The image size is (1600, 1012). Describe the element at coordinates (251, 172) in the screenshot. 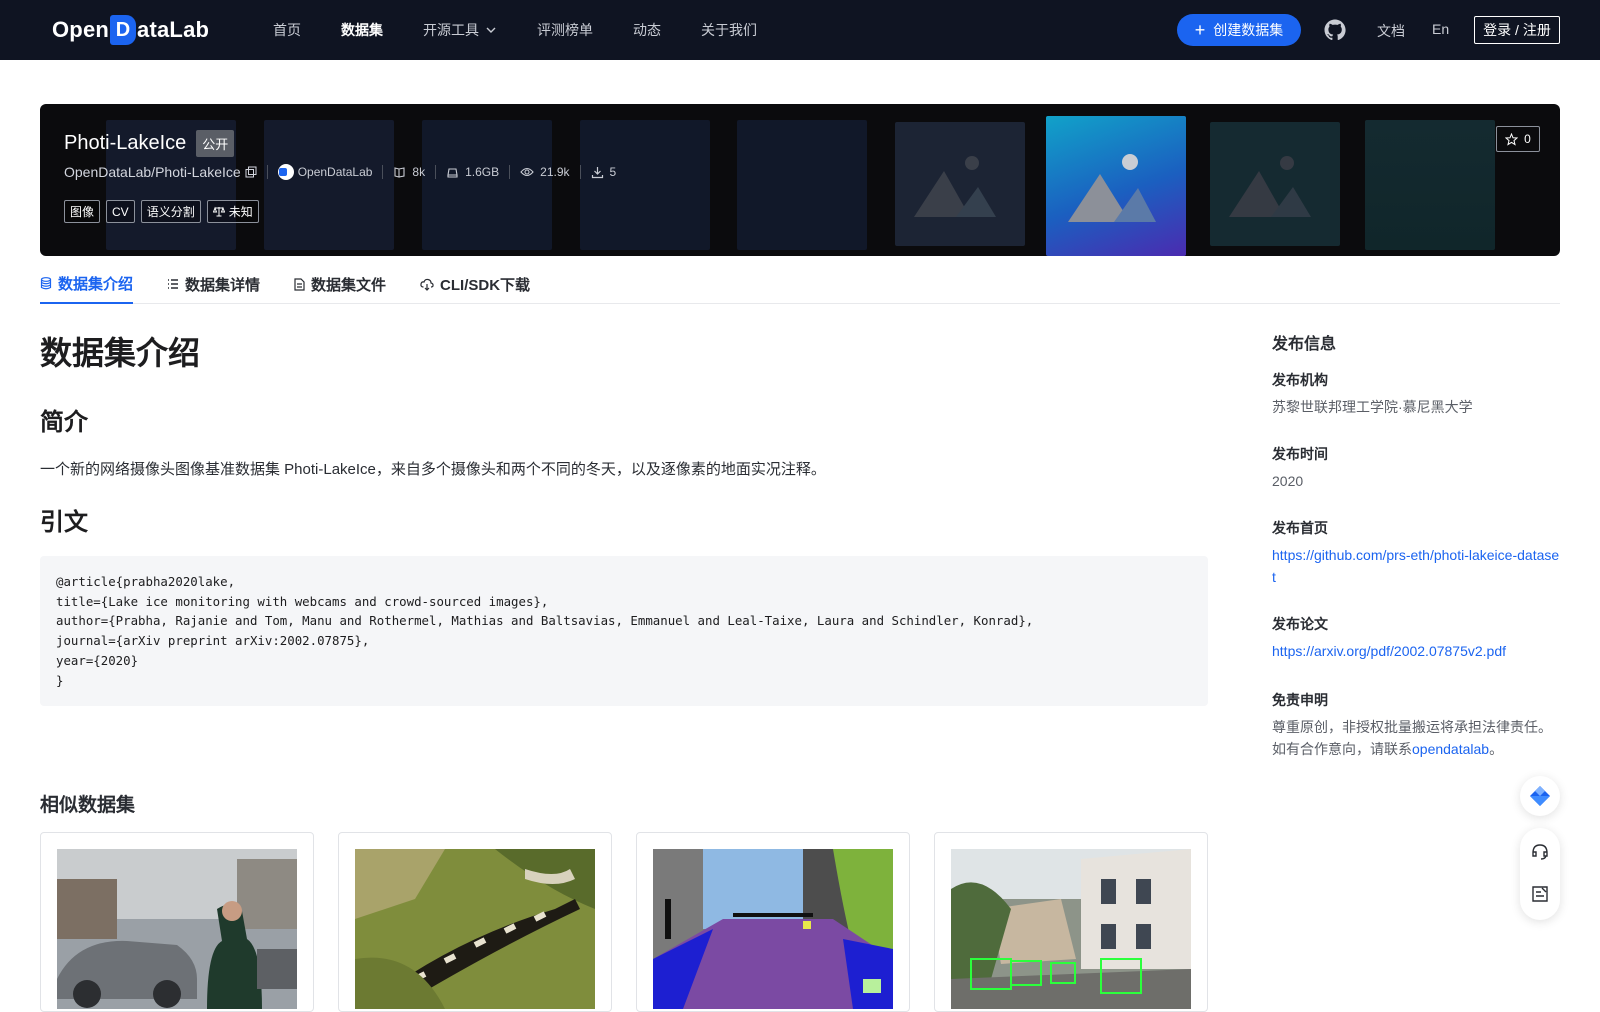

I see `copy-icon` at that location.